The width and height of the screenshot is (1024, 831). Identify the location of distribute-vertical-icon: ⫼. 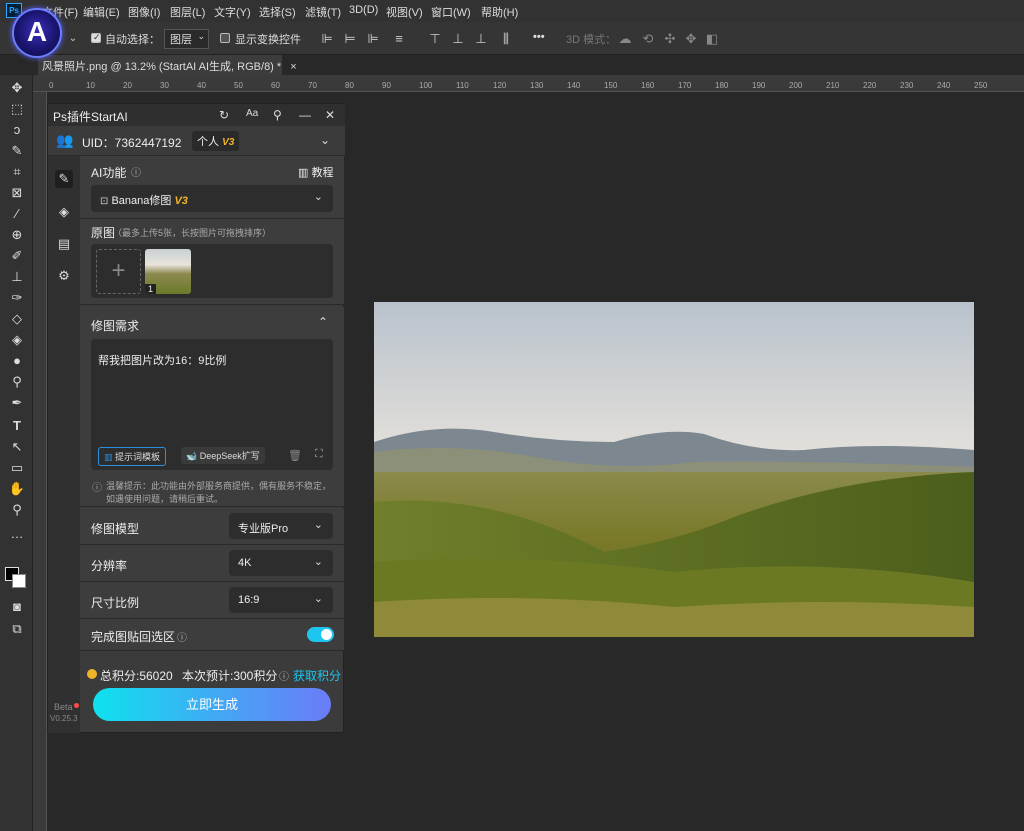
(506, 39).